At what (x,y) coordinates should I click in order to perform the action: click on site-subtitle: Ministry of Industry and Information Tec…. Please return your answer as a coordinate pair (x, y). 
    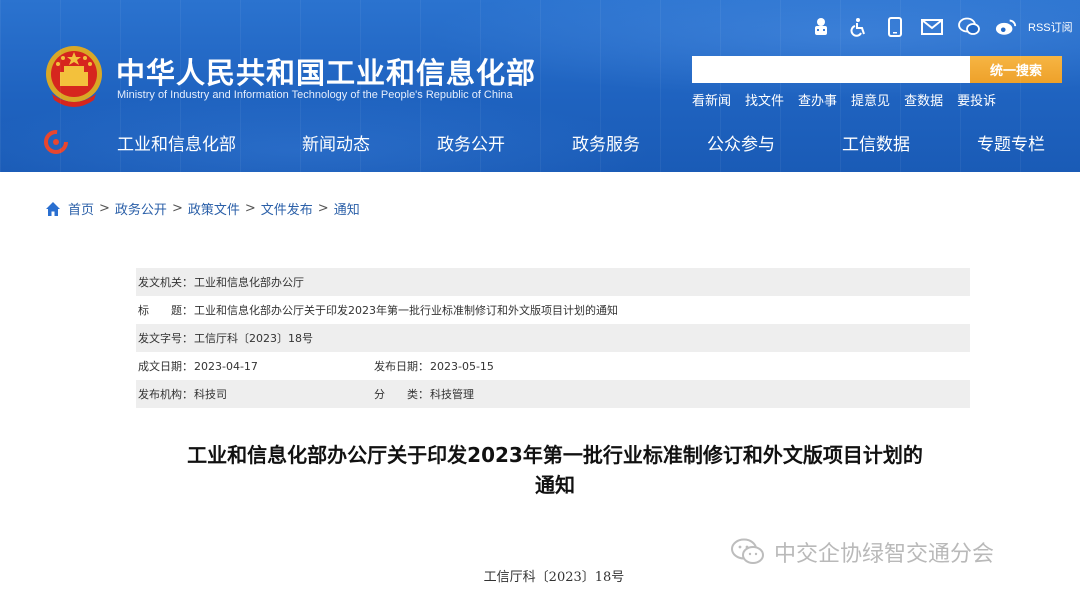
    Looking at the image, I should click on (315, 95).